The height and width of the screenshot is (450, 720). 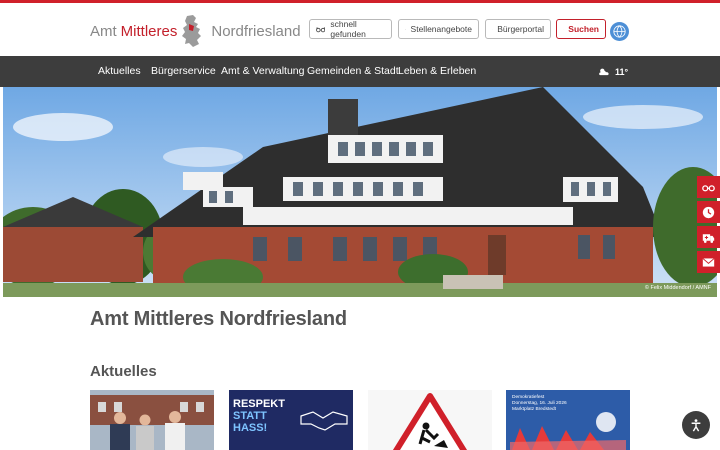 What do you see at coordinates (677, 288) in the screenshot?
I see `photo-credit: © Felix Middendorf / AMNF` at bounding box center [677, 288].